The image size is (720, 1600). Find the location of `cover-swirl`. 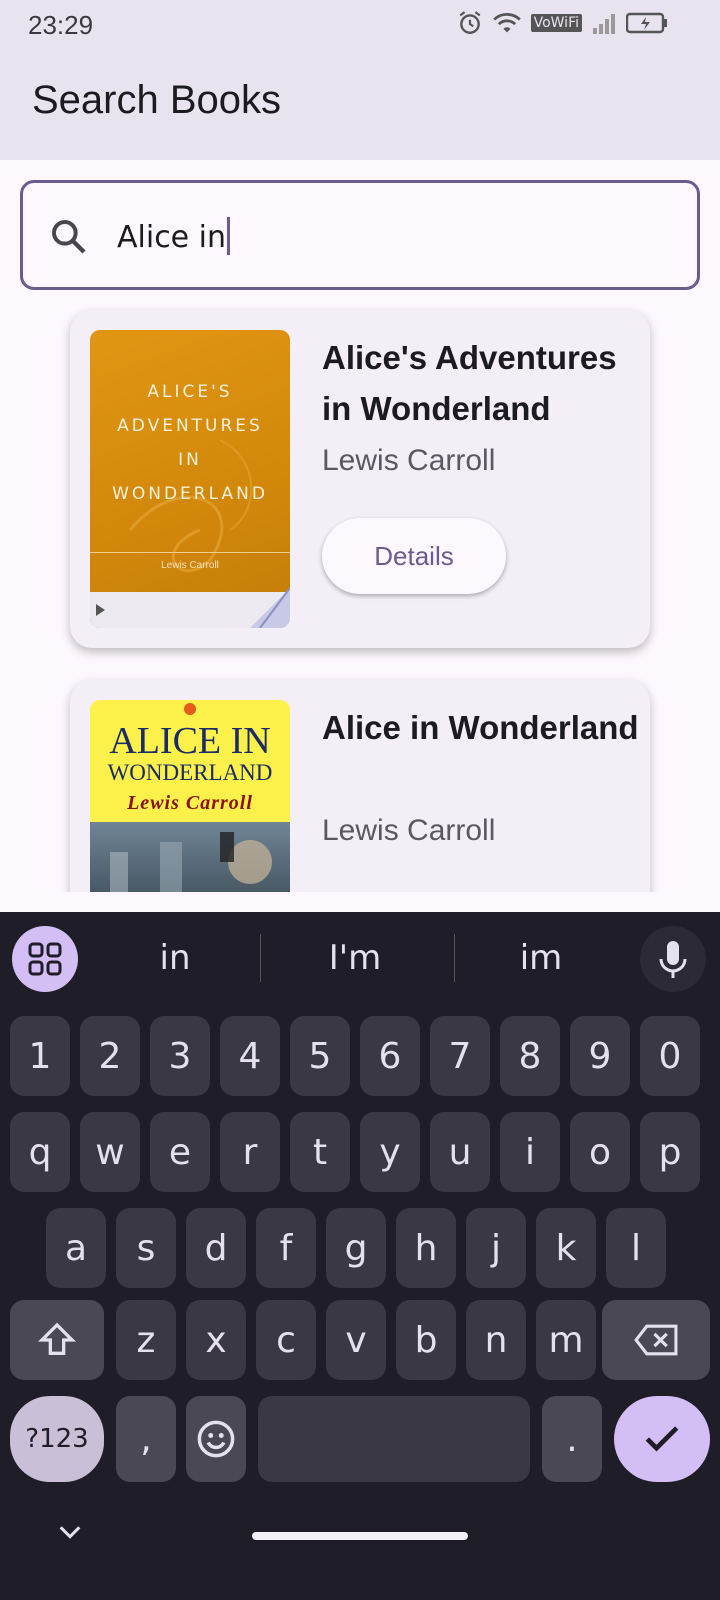

cover-swirl is located at coordinates (190, 506).